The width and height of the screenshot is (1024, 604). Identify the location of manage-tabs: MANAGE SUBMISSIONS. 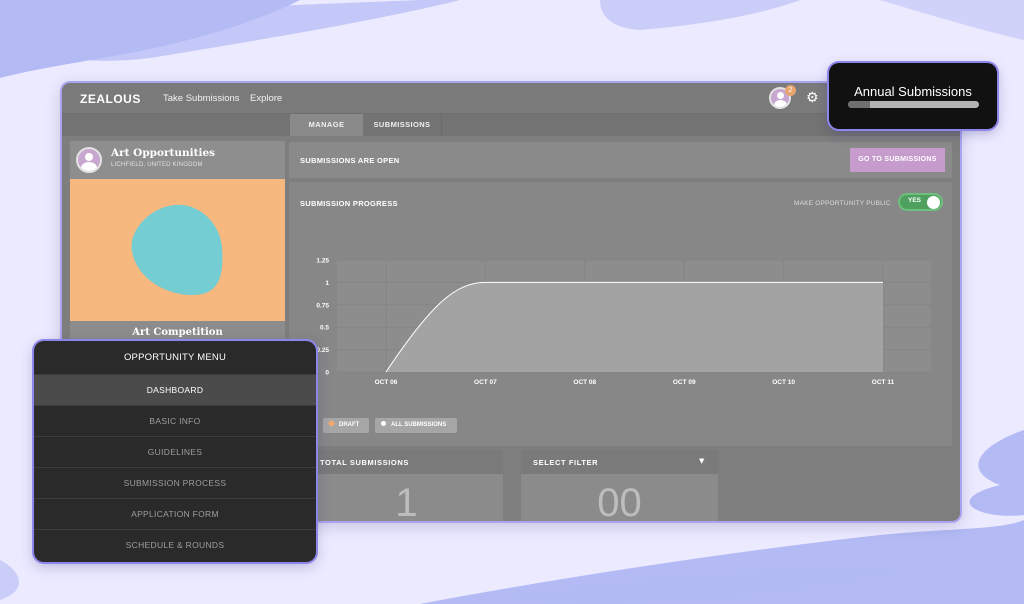
(511, 125).